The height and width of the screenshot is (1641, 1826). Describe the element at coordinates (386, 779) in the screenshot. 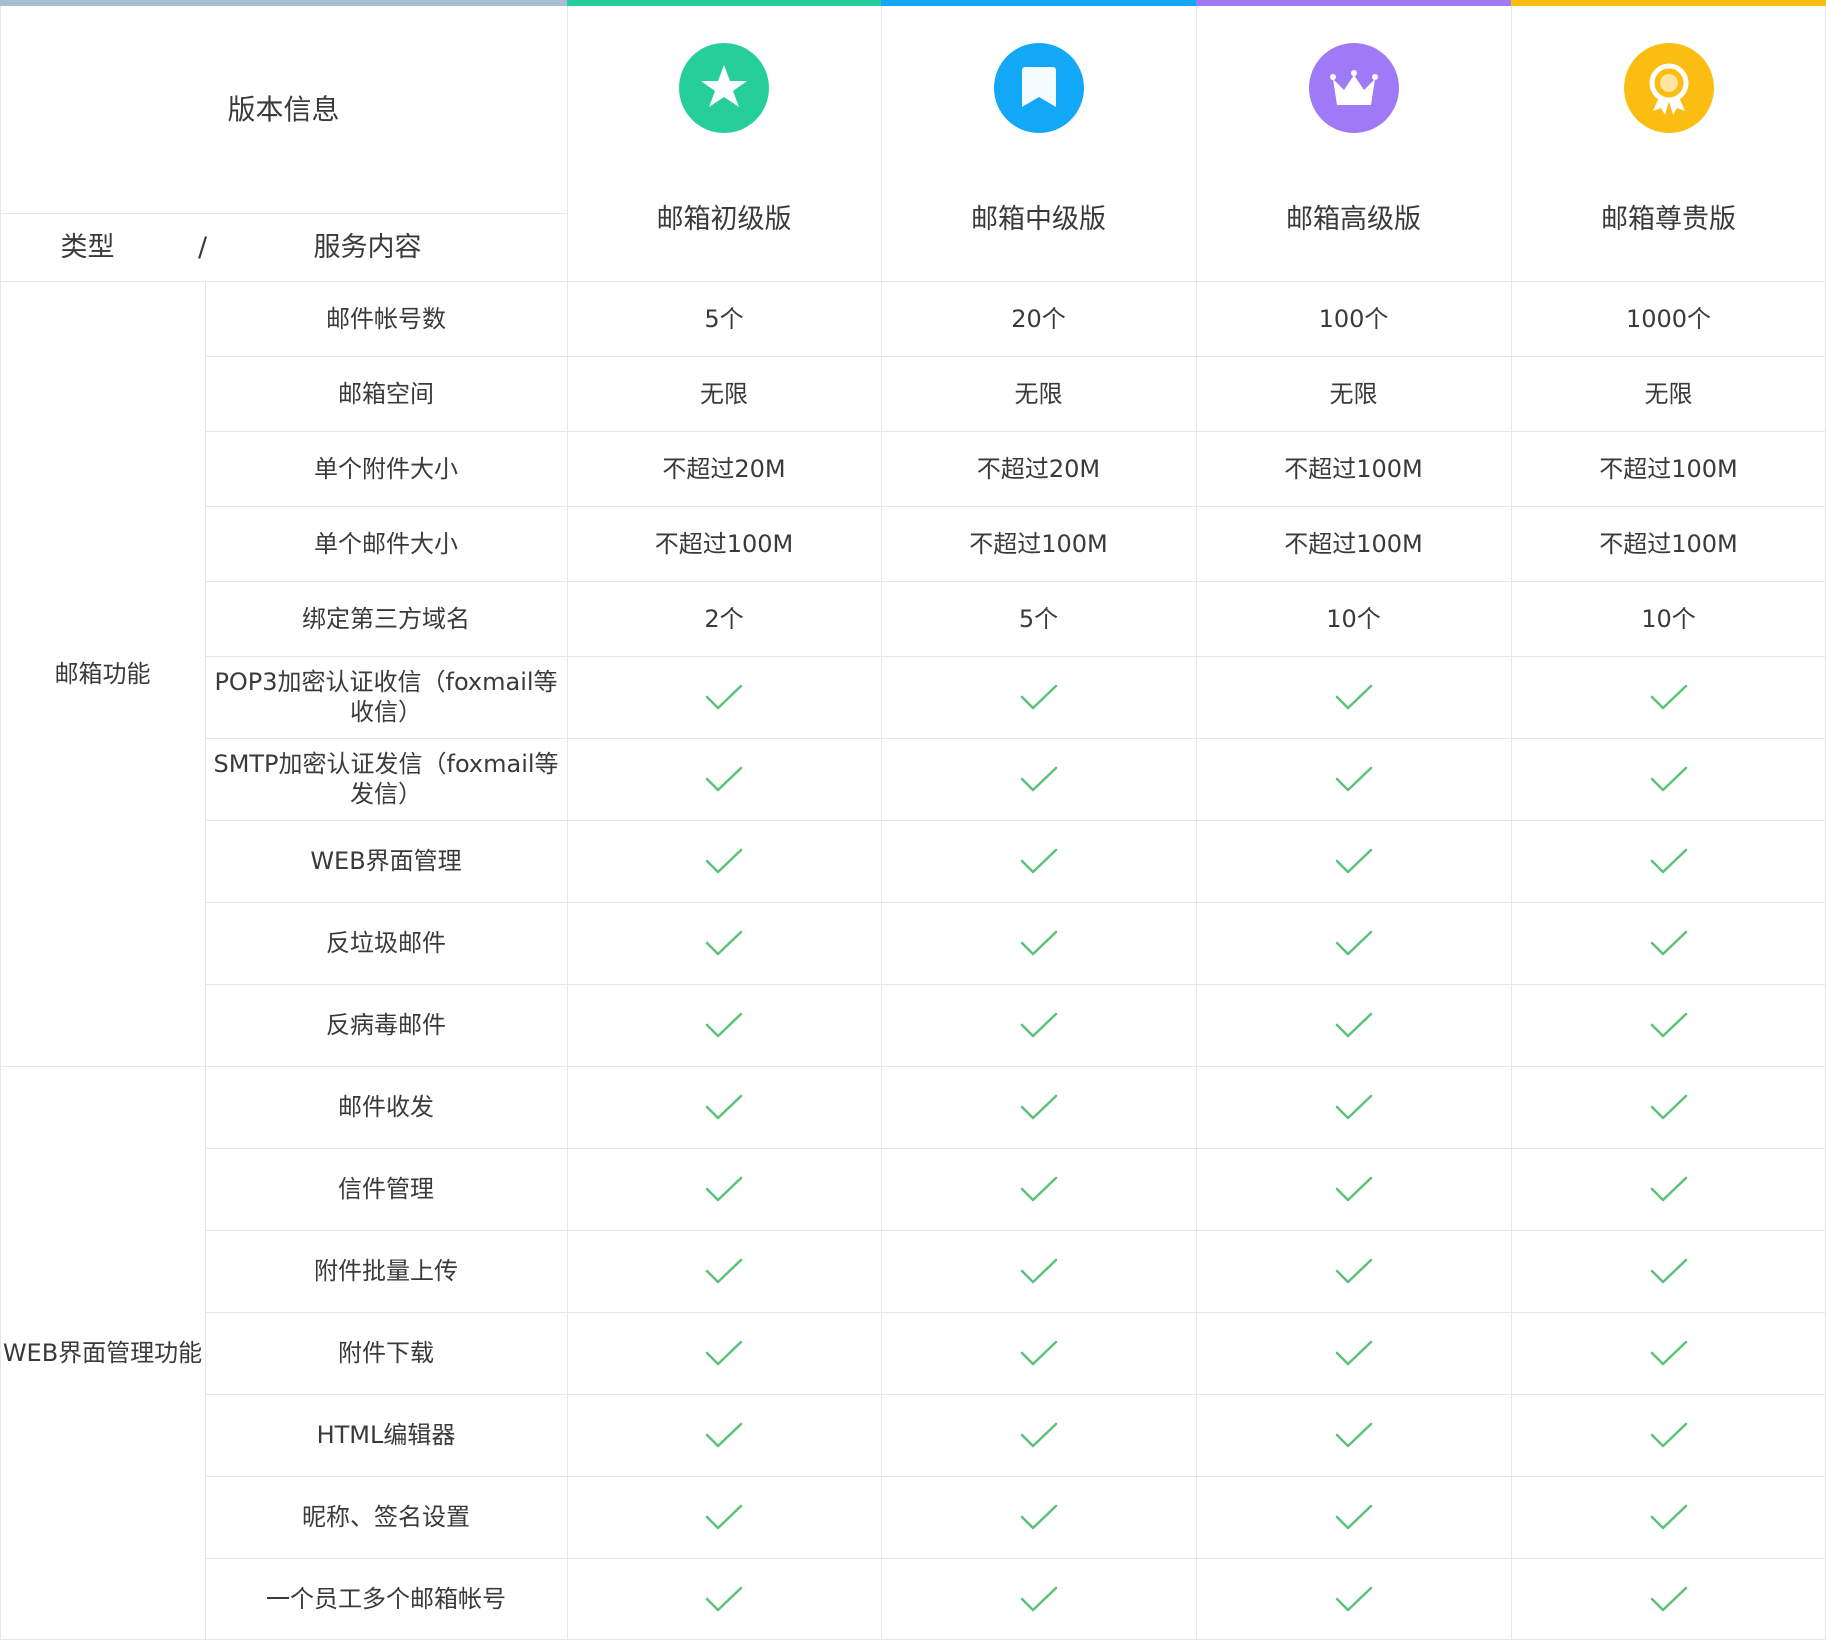

I see `feature-label: SMTP加密认证发信（foxmail等 发信）` at that location.